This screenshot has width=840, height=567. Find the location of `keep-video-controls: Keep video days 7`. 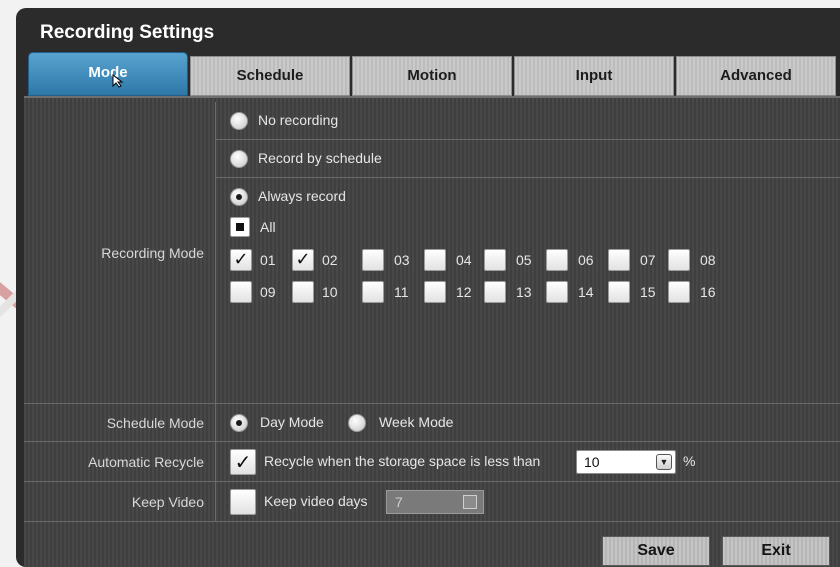

keep-video-controls: Keep video days 7 is located at coordinates (528, 501).